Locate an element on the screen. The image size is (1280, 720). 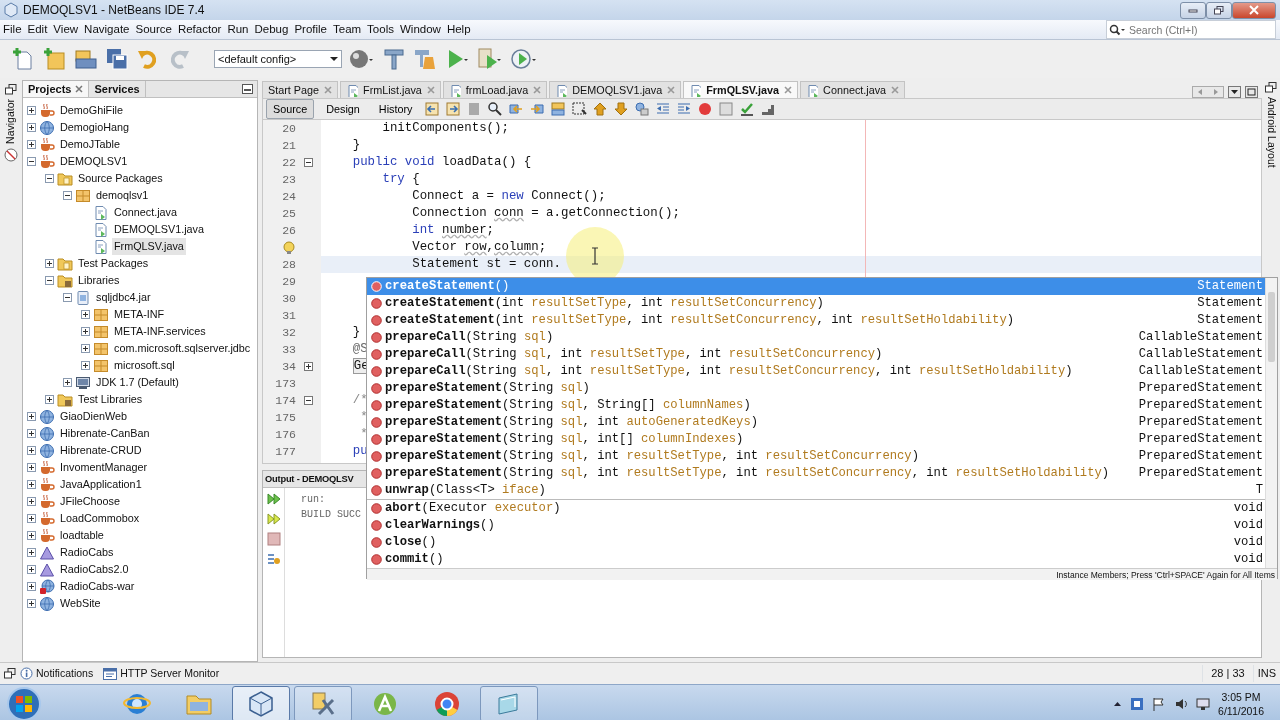
shift-up-icon is located at coordinates (600, 109).